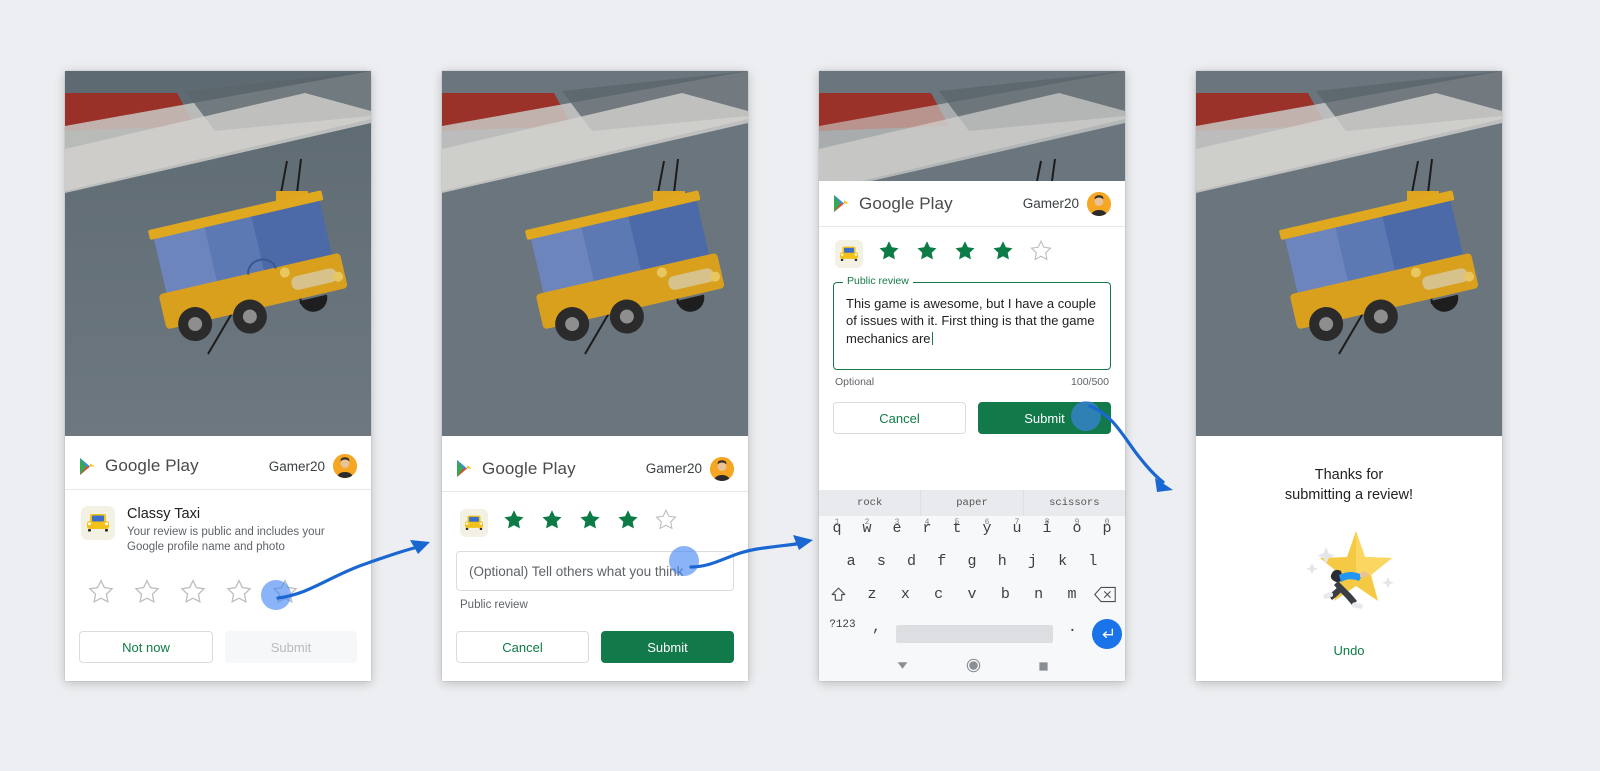  I want to click on star-with-person-icon, so click(1349, 562).